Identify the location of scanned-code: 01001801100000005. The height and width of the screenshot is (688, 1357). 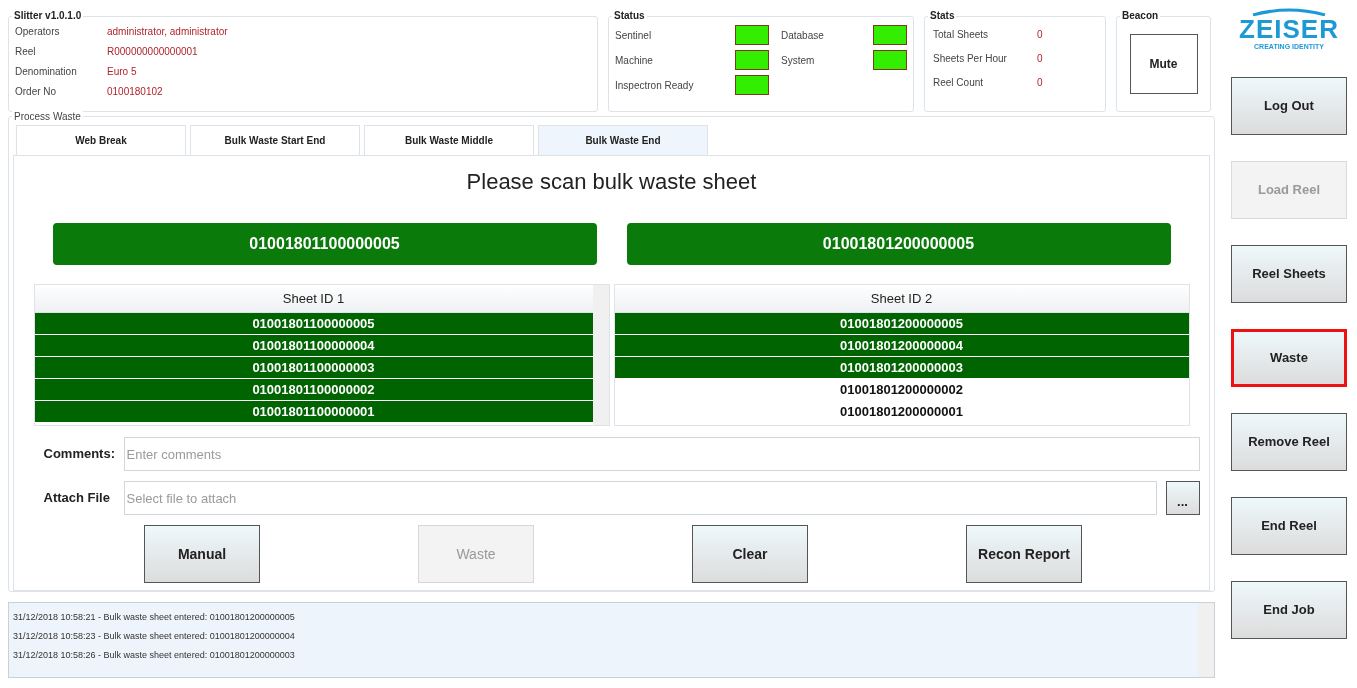
(324, 244).